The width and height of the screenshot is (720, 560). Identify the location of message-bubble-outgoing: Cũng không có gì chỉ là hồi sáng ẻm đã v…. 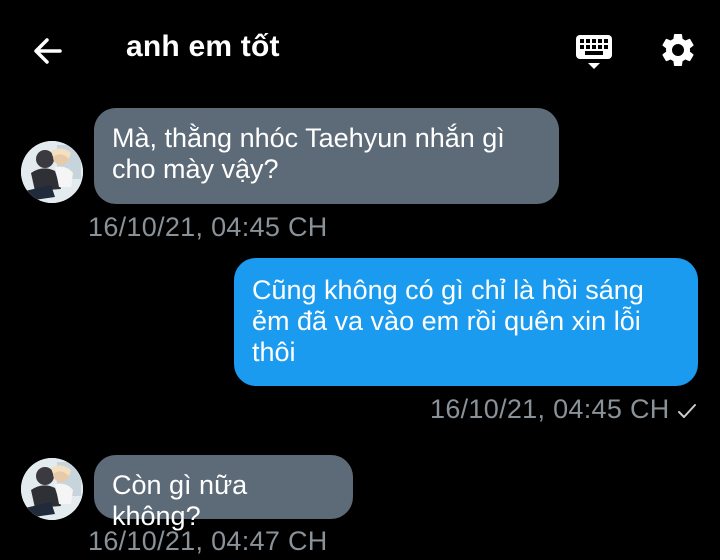
(466, 322).